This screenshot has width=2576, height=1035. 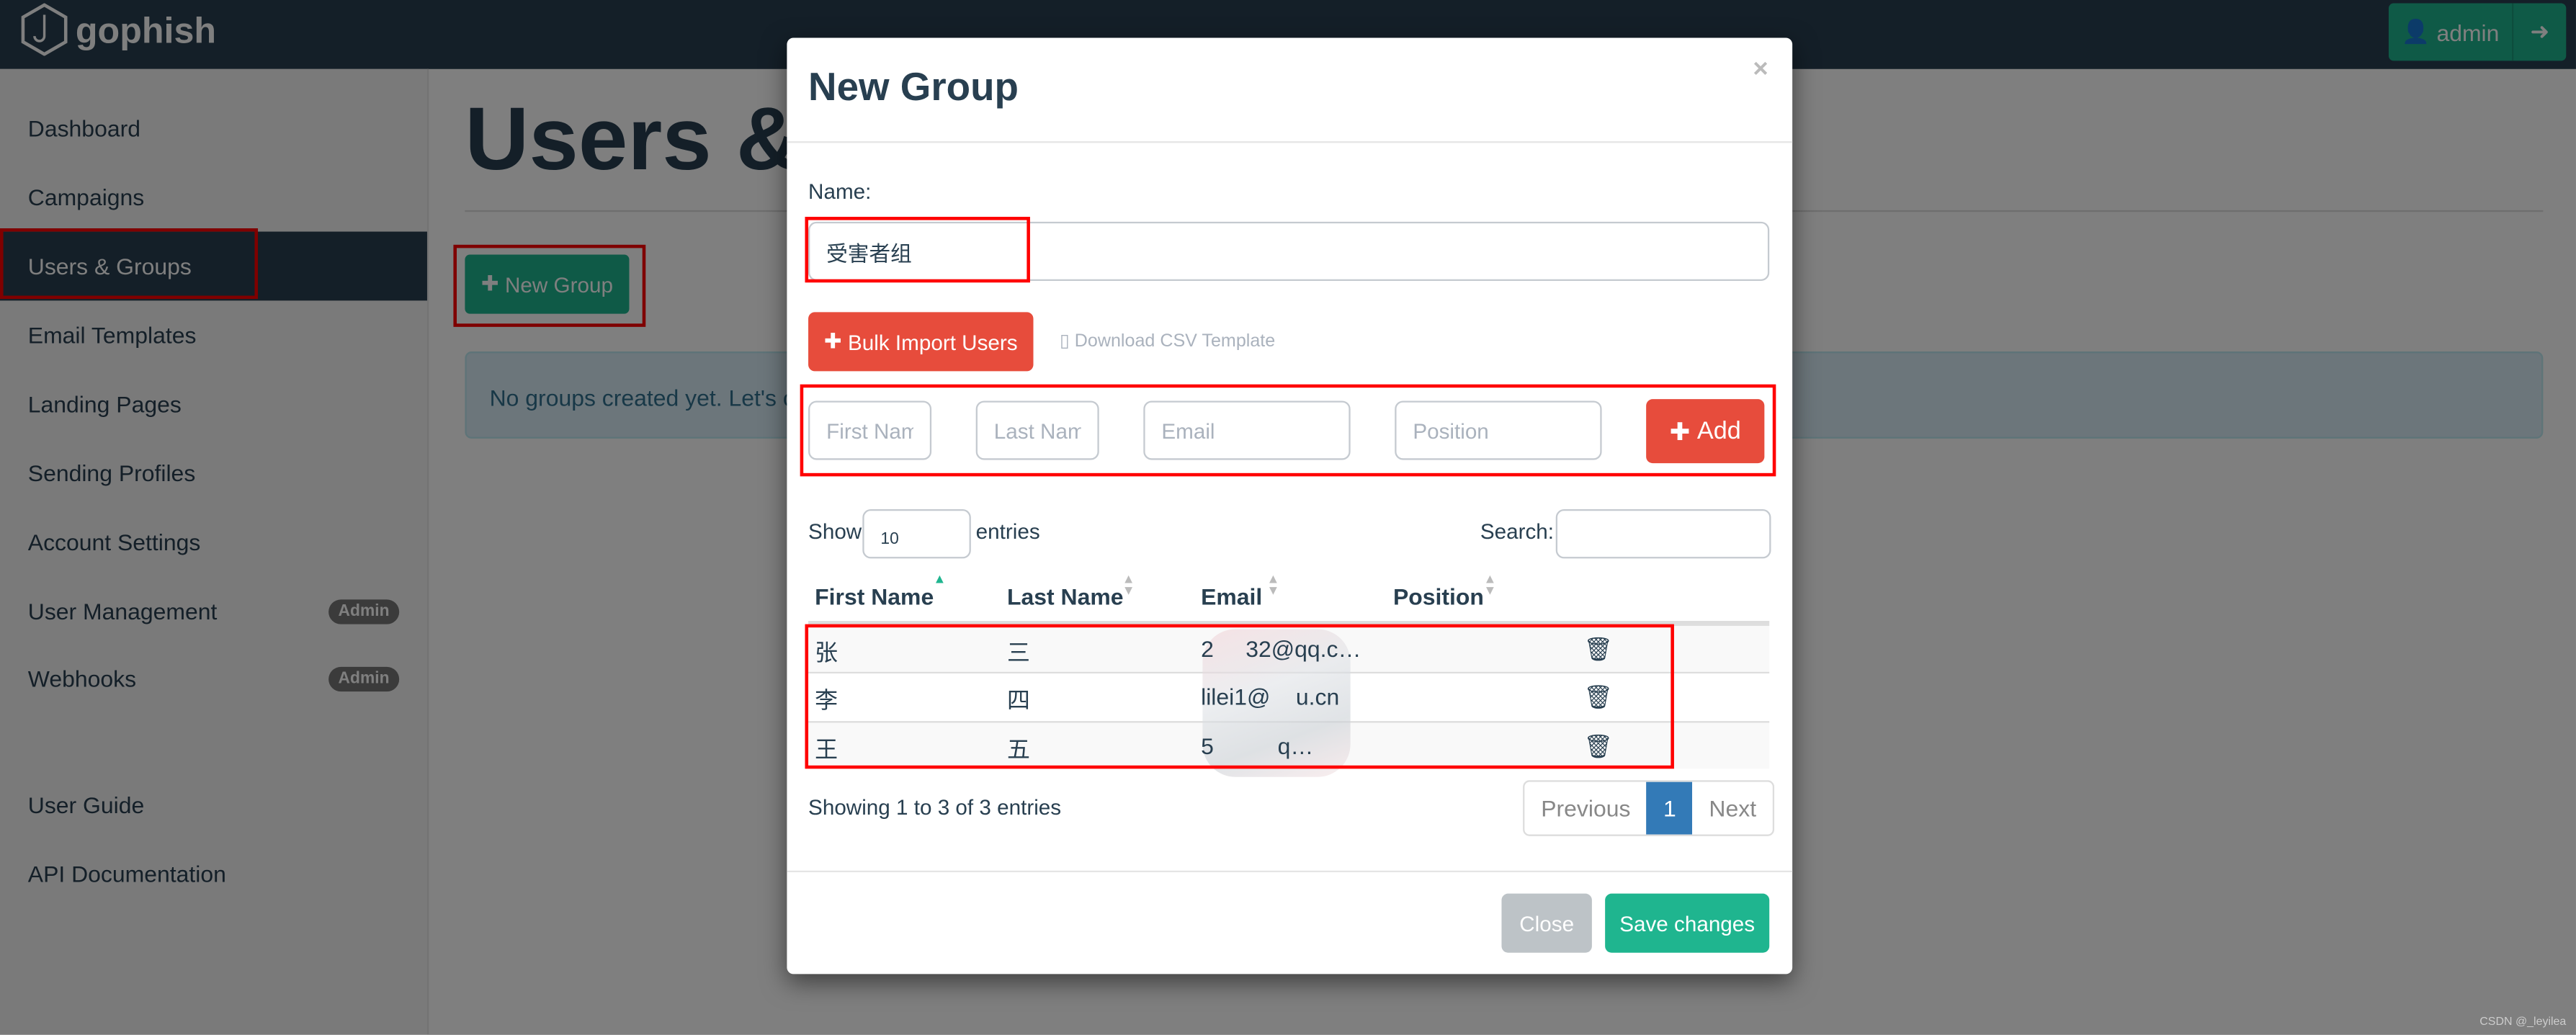 I want to click on show-label: Show, so click(x=835, y=531).